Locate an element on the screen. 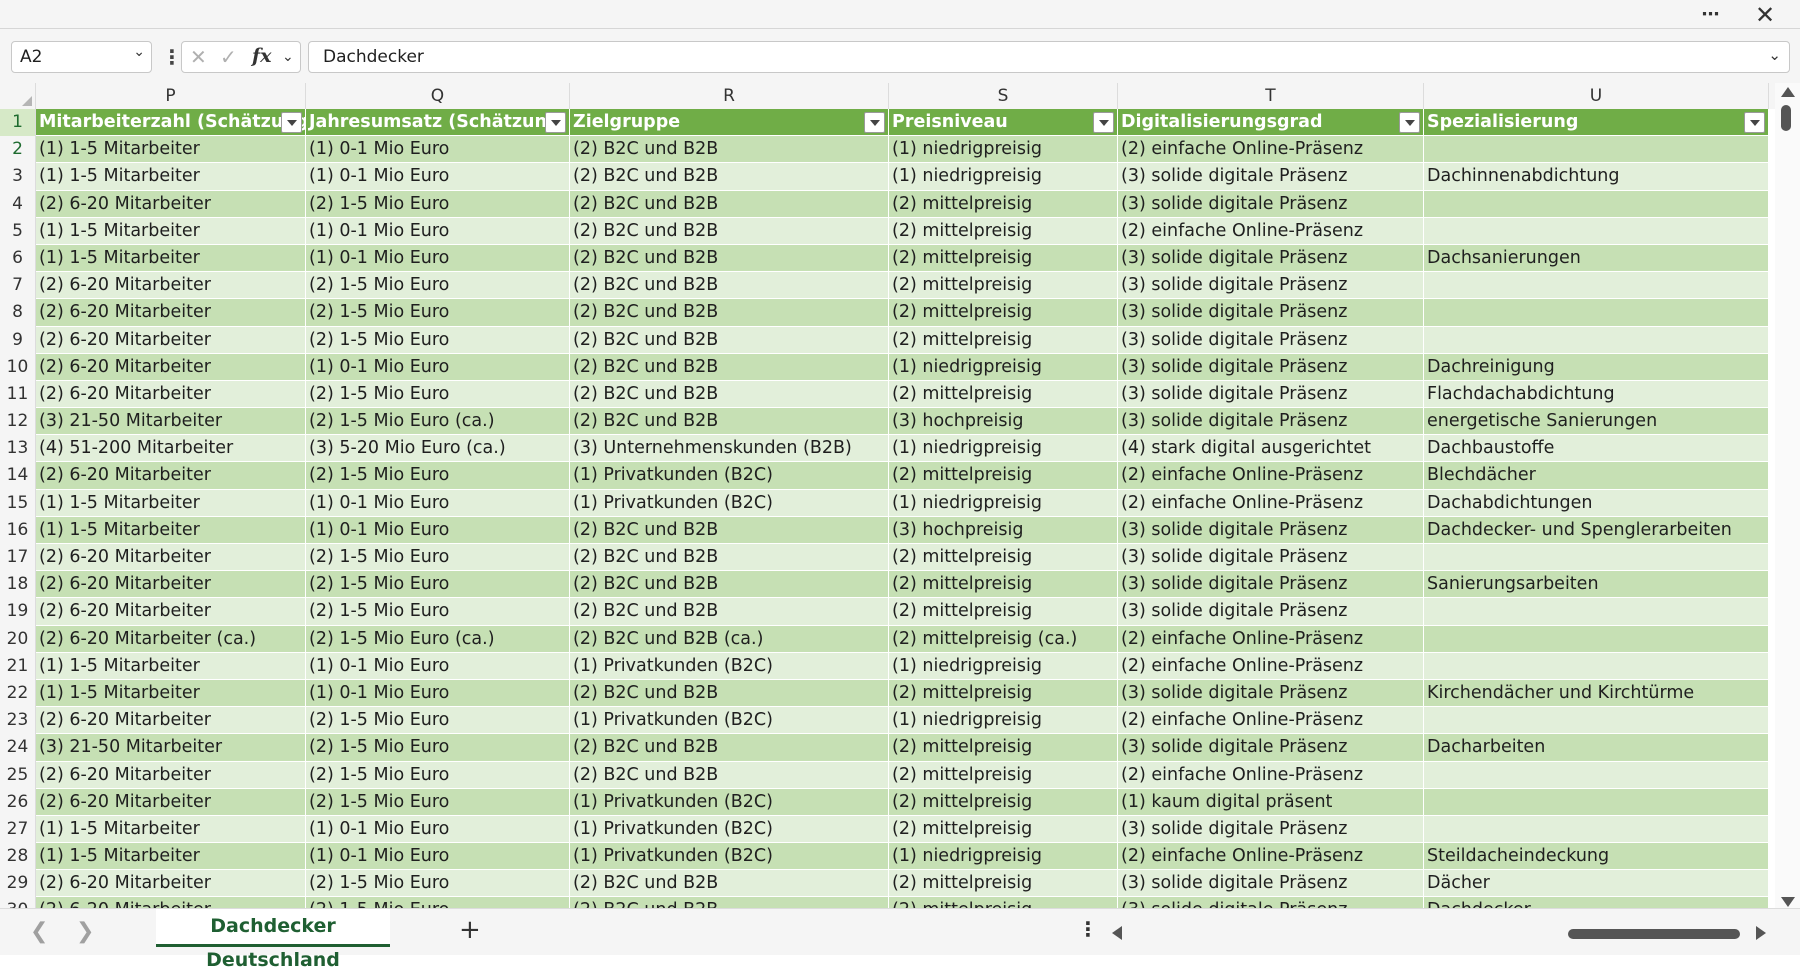  row-number: 23 is located at coordinates (18, 721).